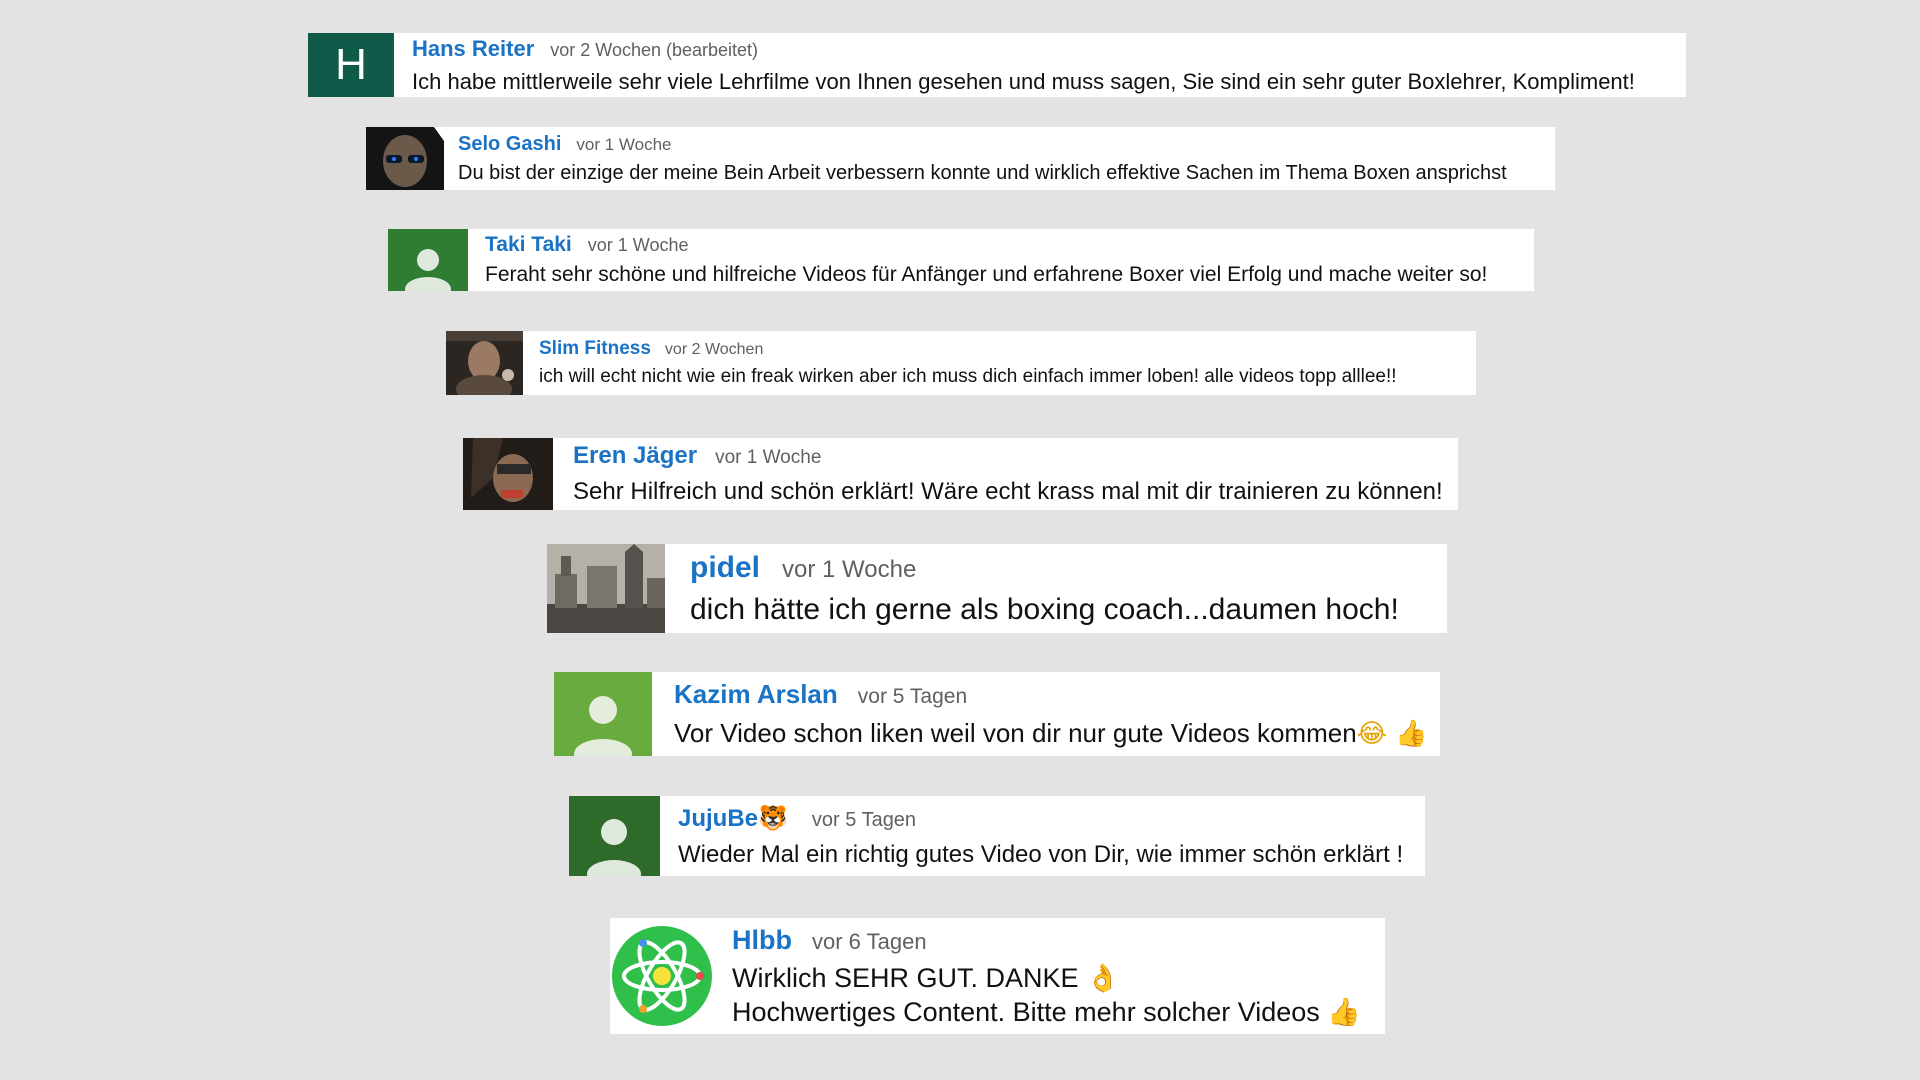 This screenshot has width=1920, height=1080. Describe the element at coordinates (762, 940) in the screenshot. I see `comment-author: Hlbb` at that location.